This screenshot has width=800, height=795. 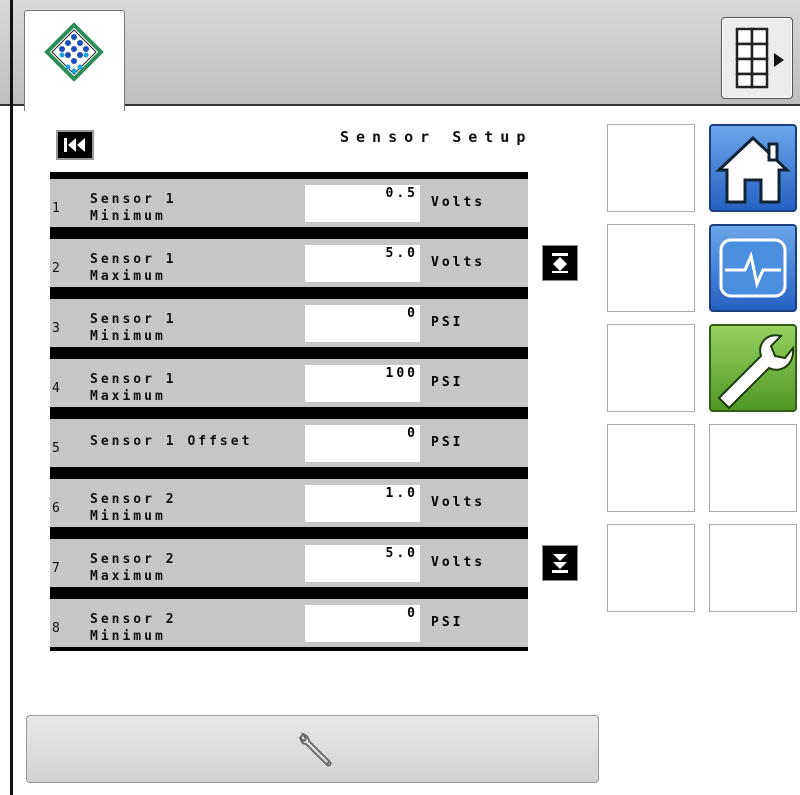 What do you see at coordinates (56, 388) in the screenshot?
I see `row-number: 4` at bounding box center [56, 388].